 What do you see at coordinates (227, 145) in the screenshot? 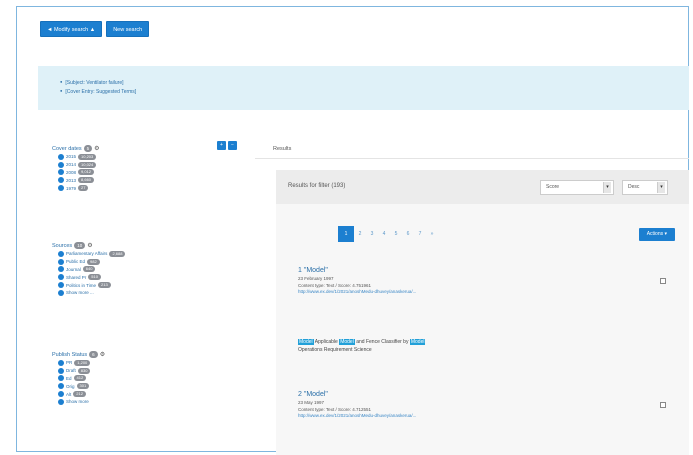
I see `facet-toggle-buttons: + −` at bounding box center [227, 145].